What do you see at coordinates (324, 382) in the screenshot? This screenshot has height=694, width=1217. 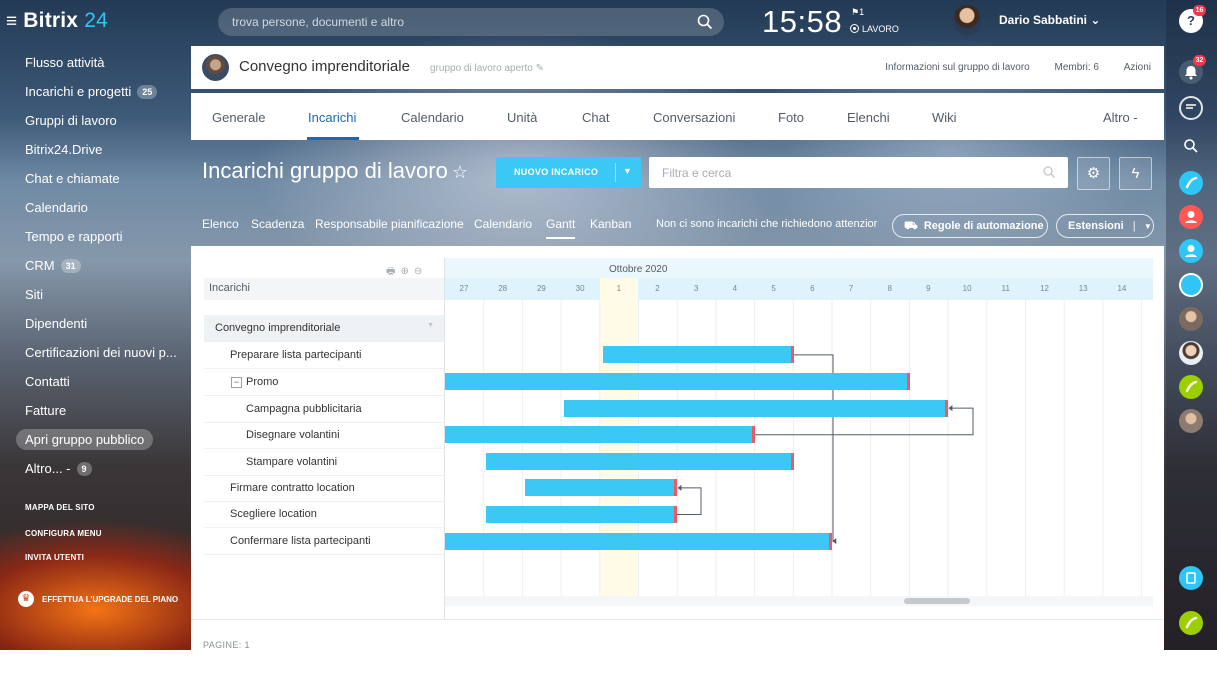 I see `gantt-task-row: − Promo` at bounding box center [324, 382].